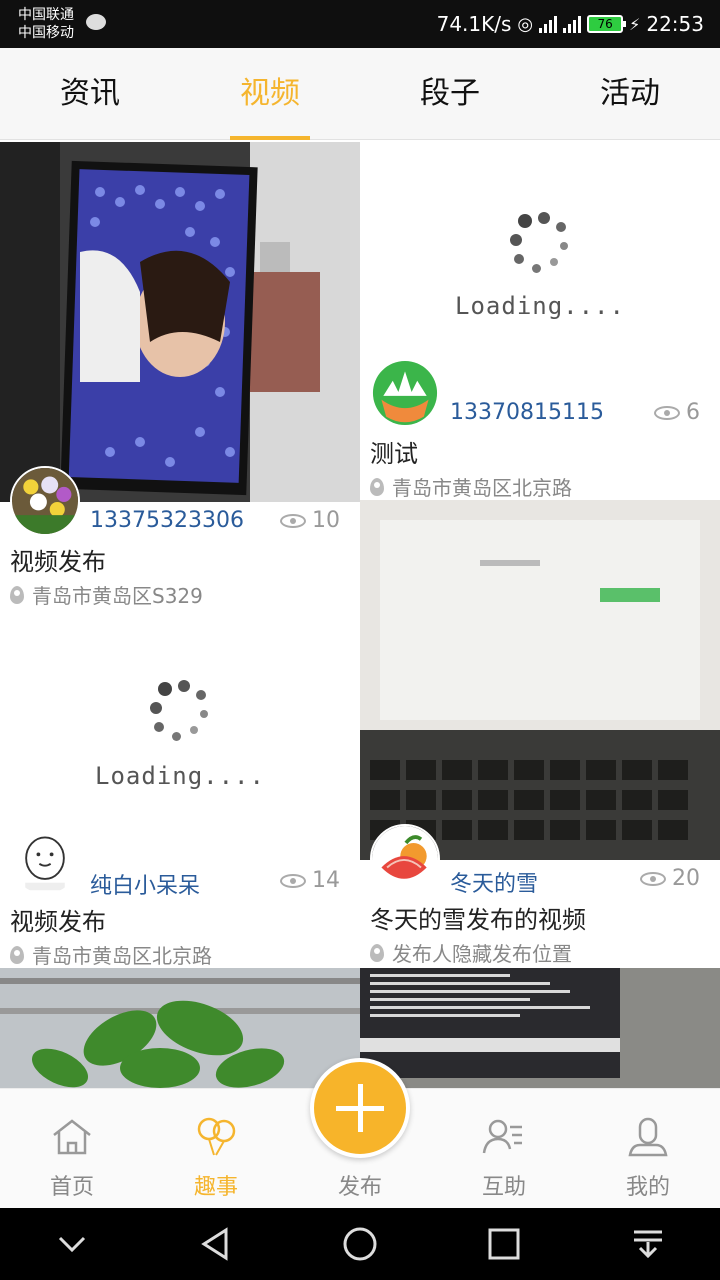  I want to click on signal-4g-icon, so click(572, 24).